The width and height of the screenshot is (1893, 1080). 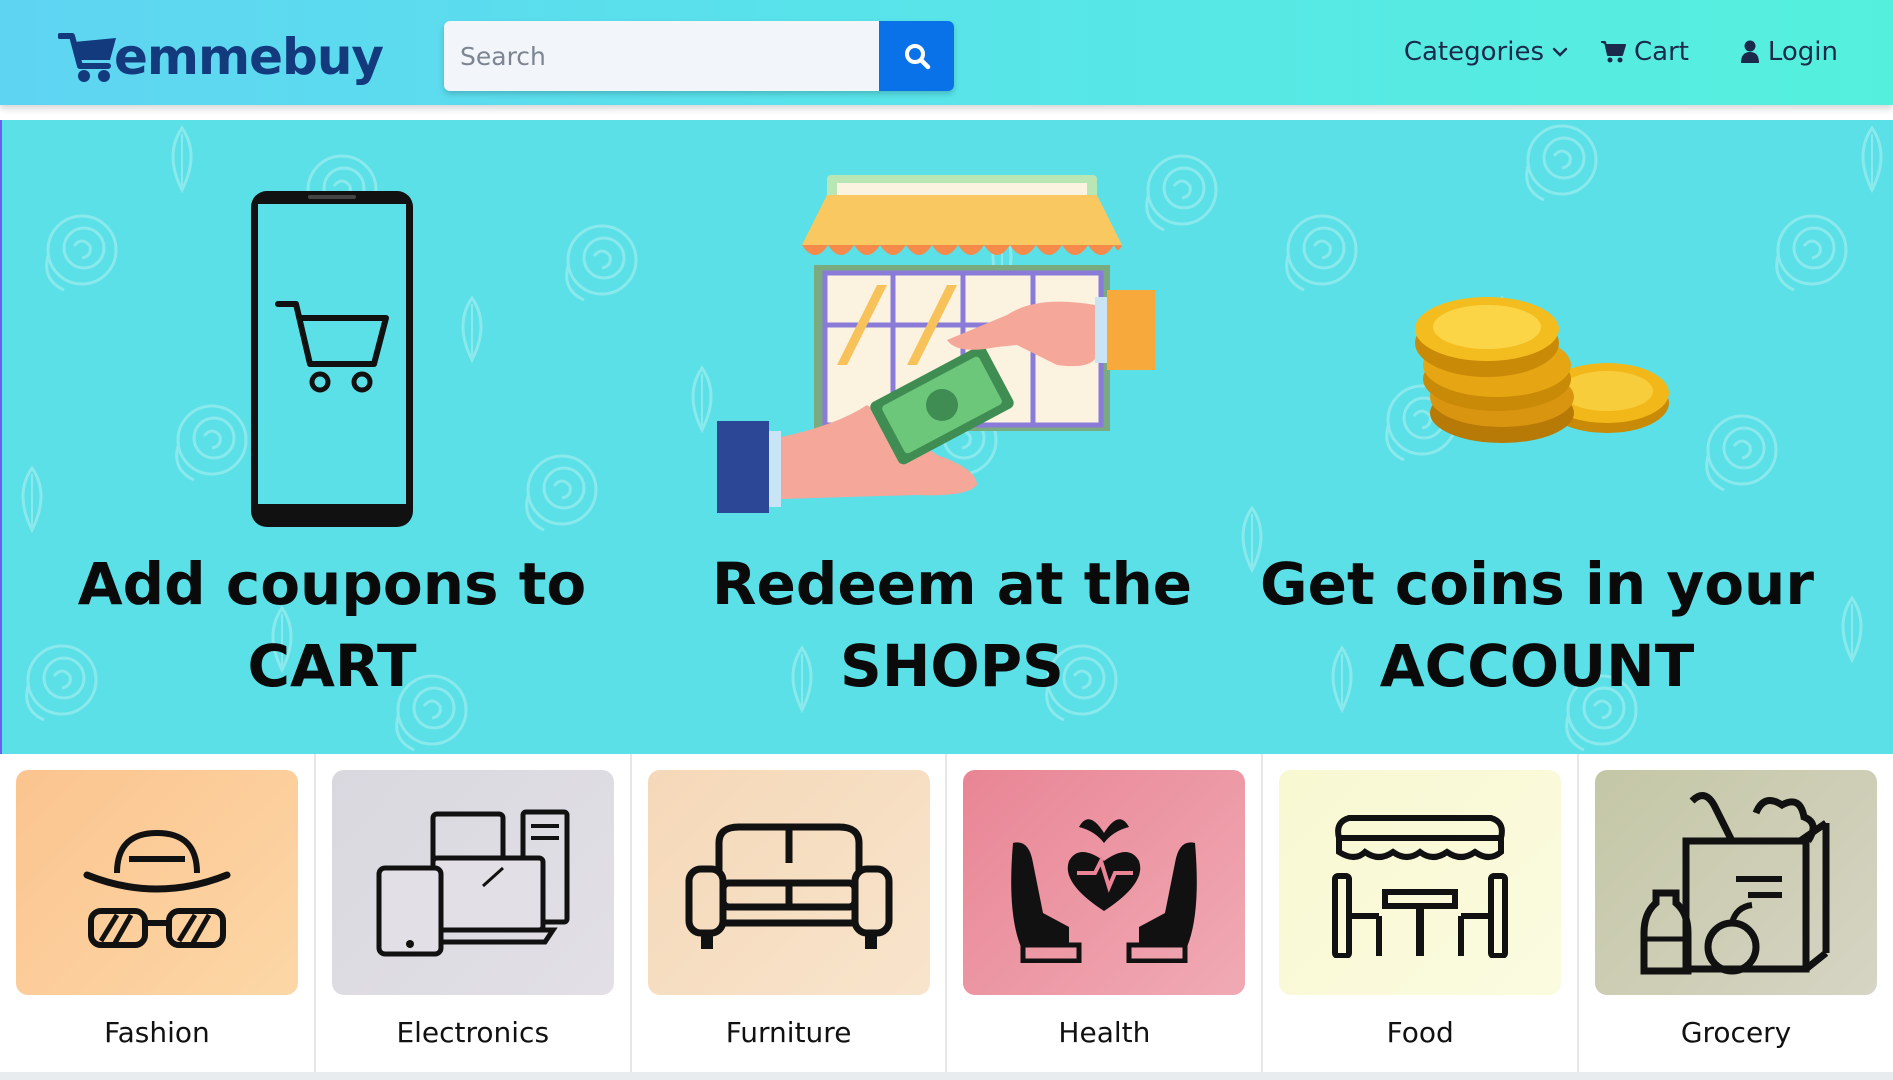 I want to click on category-label-food: Food, so click(x=1420, y=1032).